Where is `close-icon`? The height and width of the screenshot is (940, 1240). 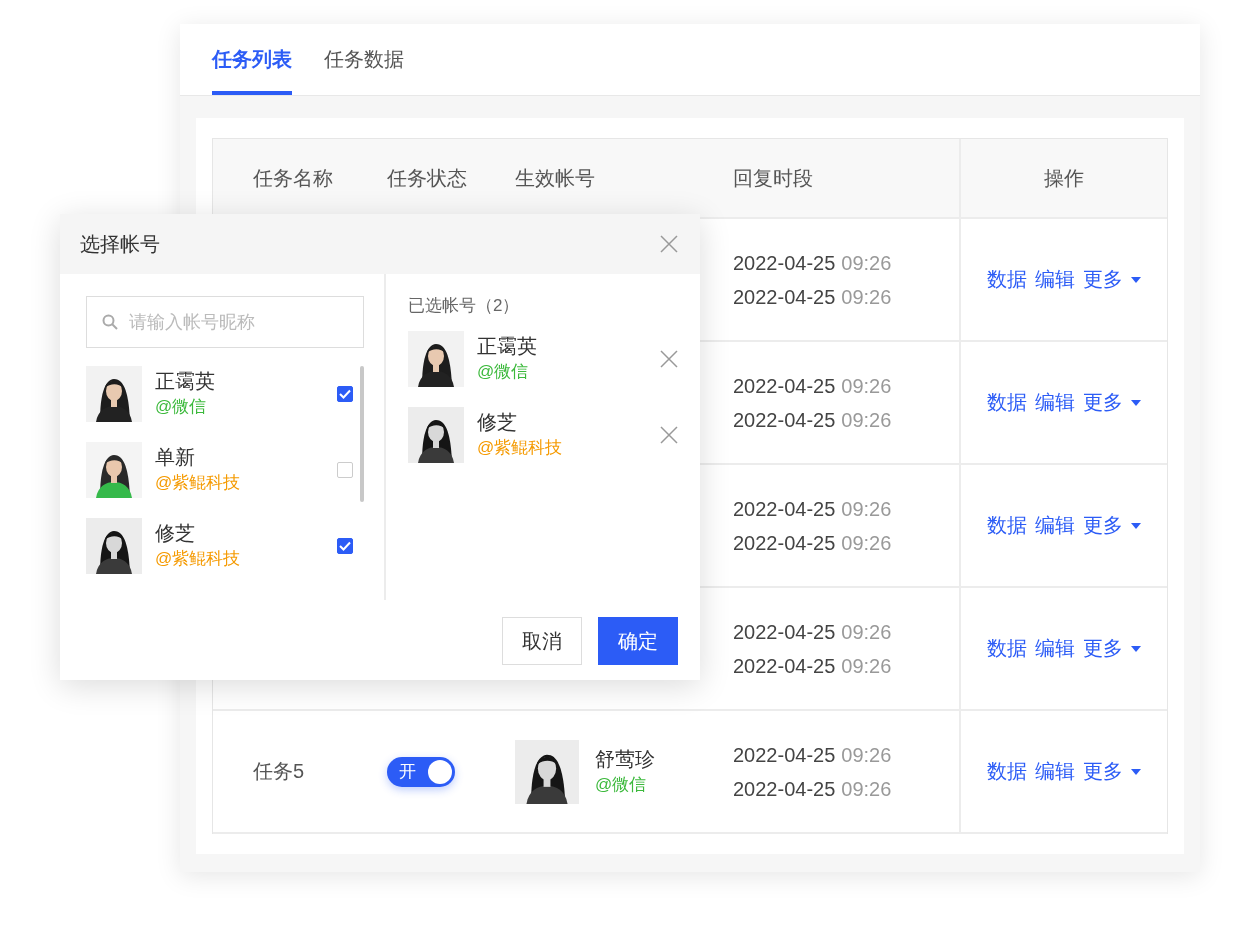 close-icon is located at coordinates (669, 244).